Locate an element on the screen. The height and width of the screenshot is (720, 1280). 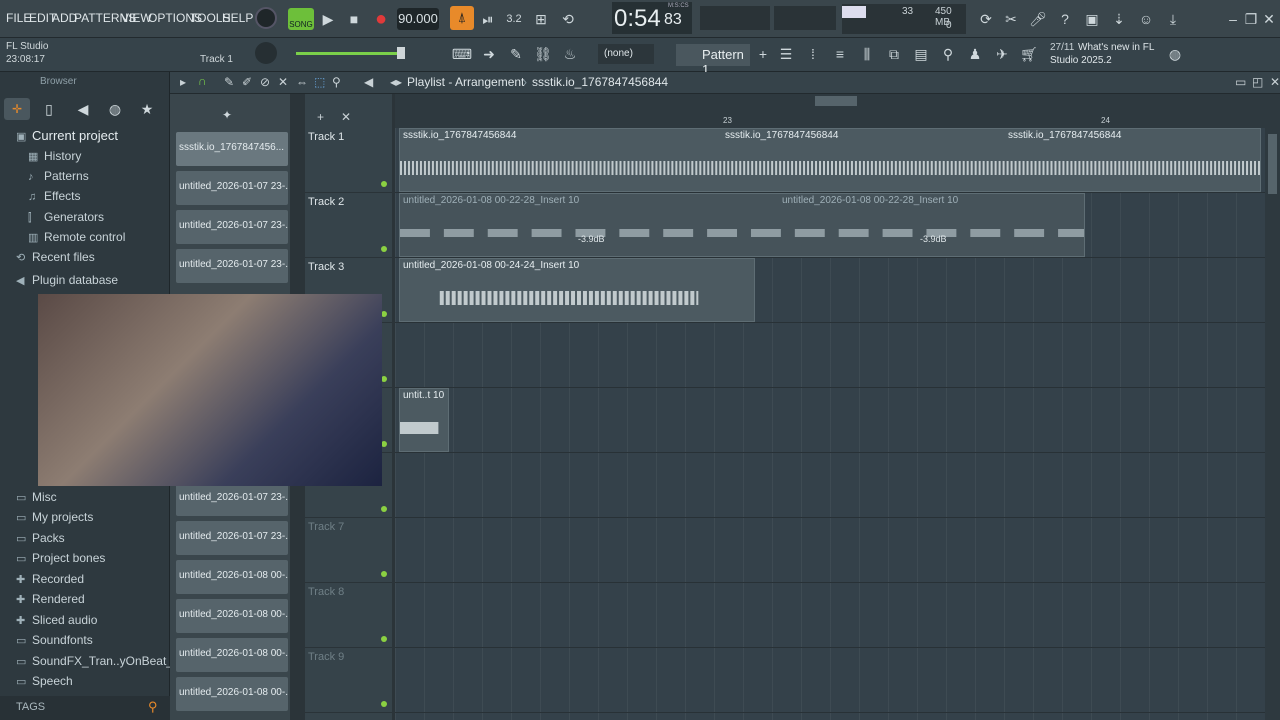
download-icon: ⤓ is located at coordinates (1173, 19).